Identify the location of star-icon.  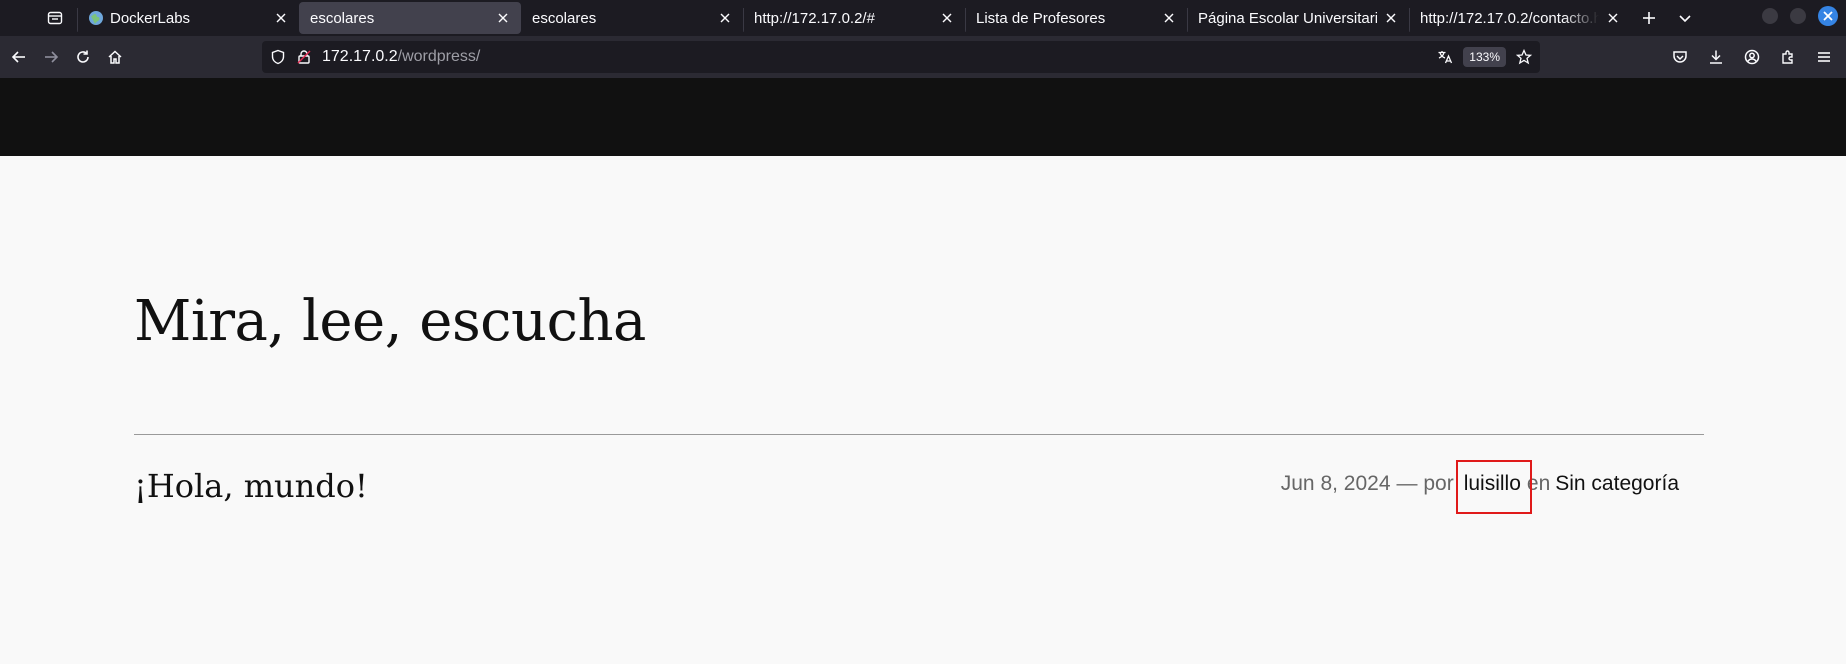
(1524, 57).